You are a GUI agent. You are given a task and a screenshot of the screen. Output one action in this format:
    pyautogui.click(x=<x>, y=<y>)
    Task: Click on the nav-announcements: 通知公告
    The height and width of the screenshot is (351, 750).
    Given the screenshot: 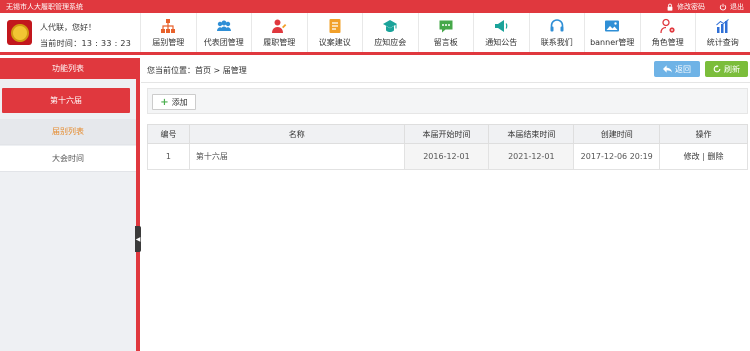 What is the action you would take?
    pyautogui.click(x=501, y=32)
    